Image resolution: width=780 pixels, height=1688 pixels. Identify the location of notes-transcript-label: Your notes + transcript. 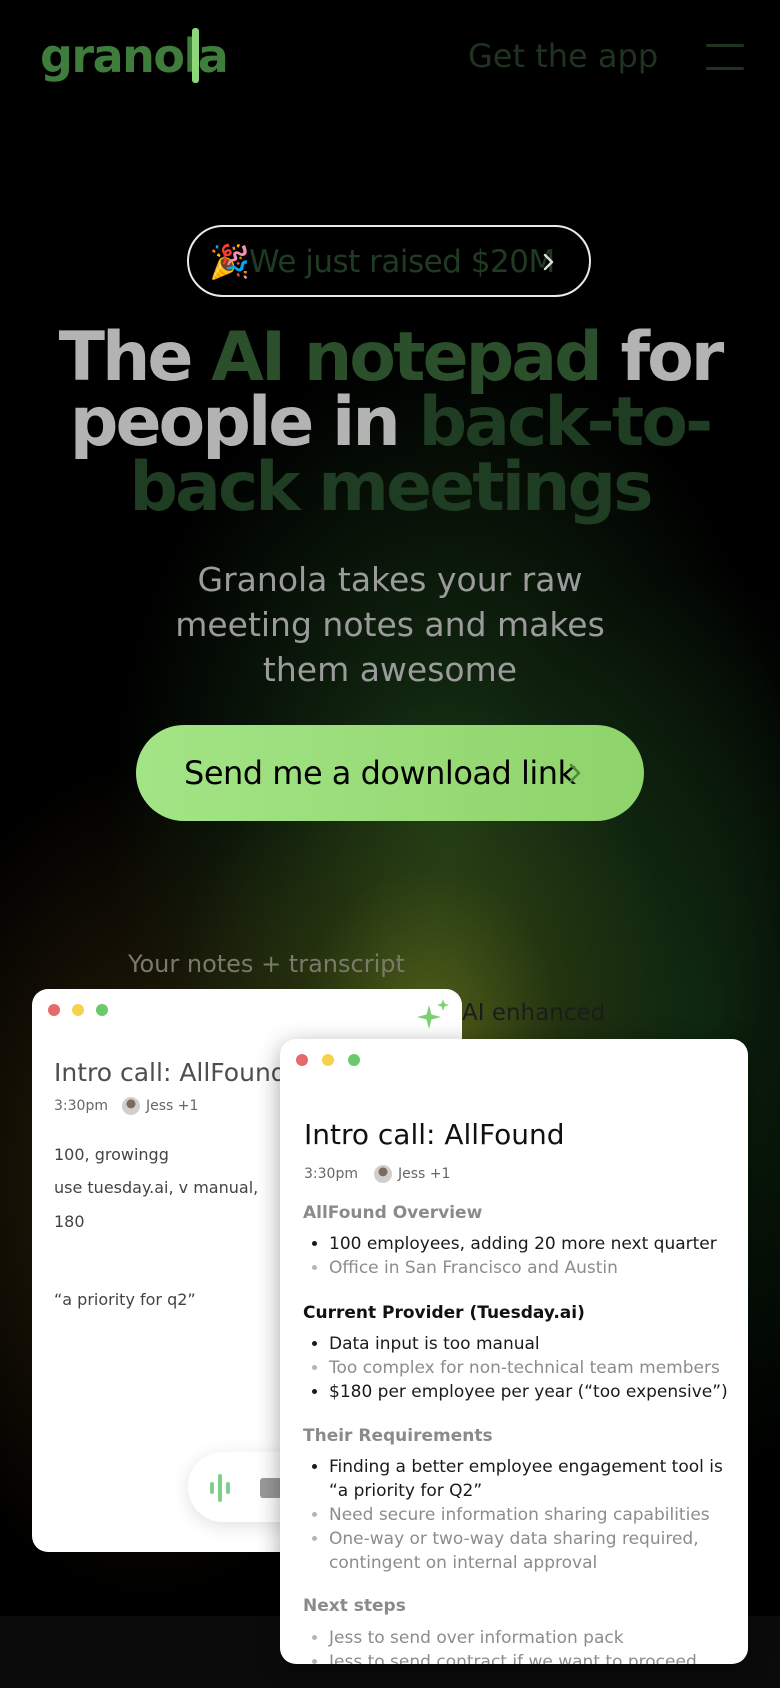
(266, 964).